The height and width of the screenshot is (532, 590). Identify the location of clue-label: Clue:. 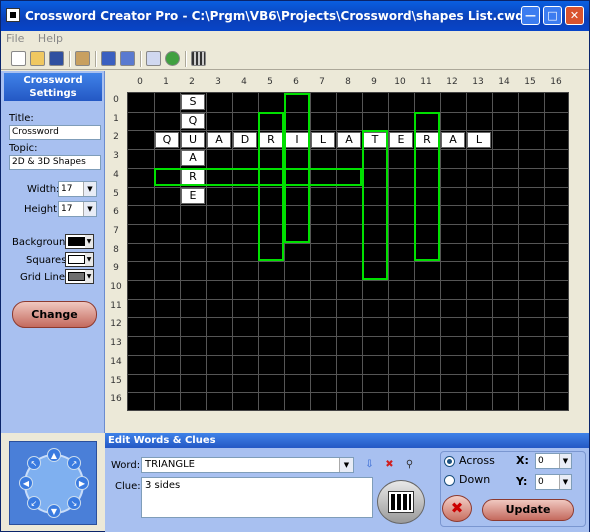
(128, 486).